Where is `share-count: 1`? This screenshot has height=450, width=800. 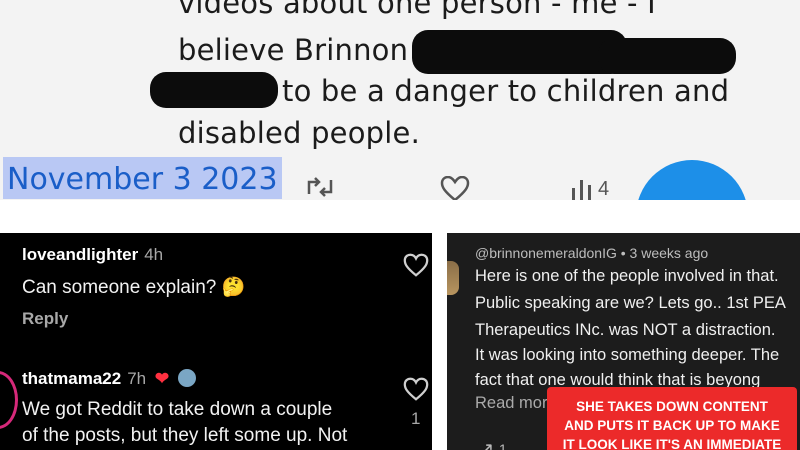
share-count: 1 is located at coordinates (503, 445).